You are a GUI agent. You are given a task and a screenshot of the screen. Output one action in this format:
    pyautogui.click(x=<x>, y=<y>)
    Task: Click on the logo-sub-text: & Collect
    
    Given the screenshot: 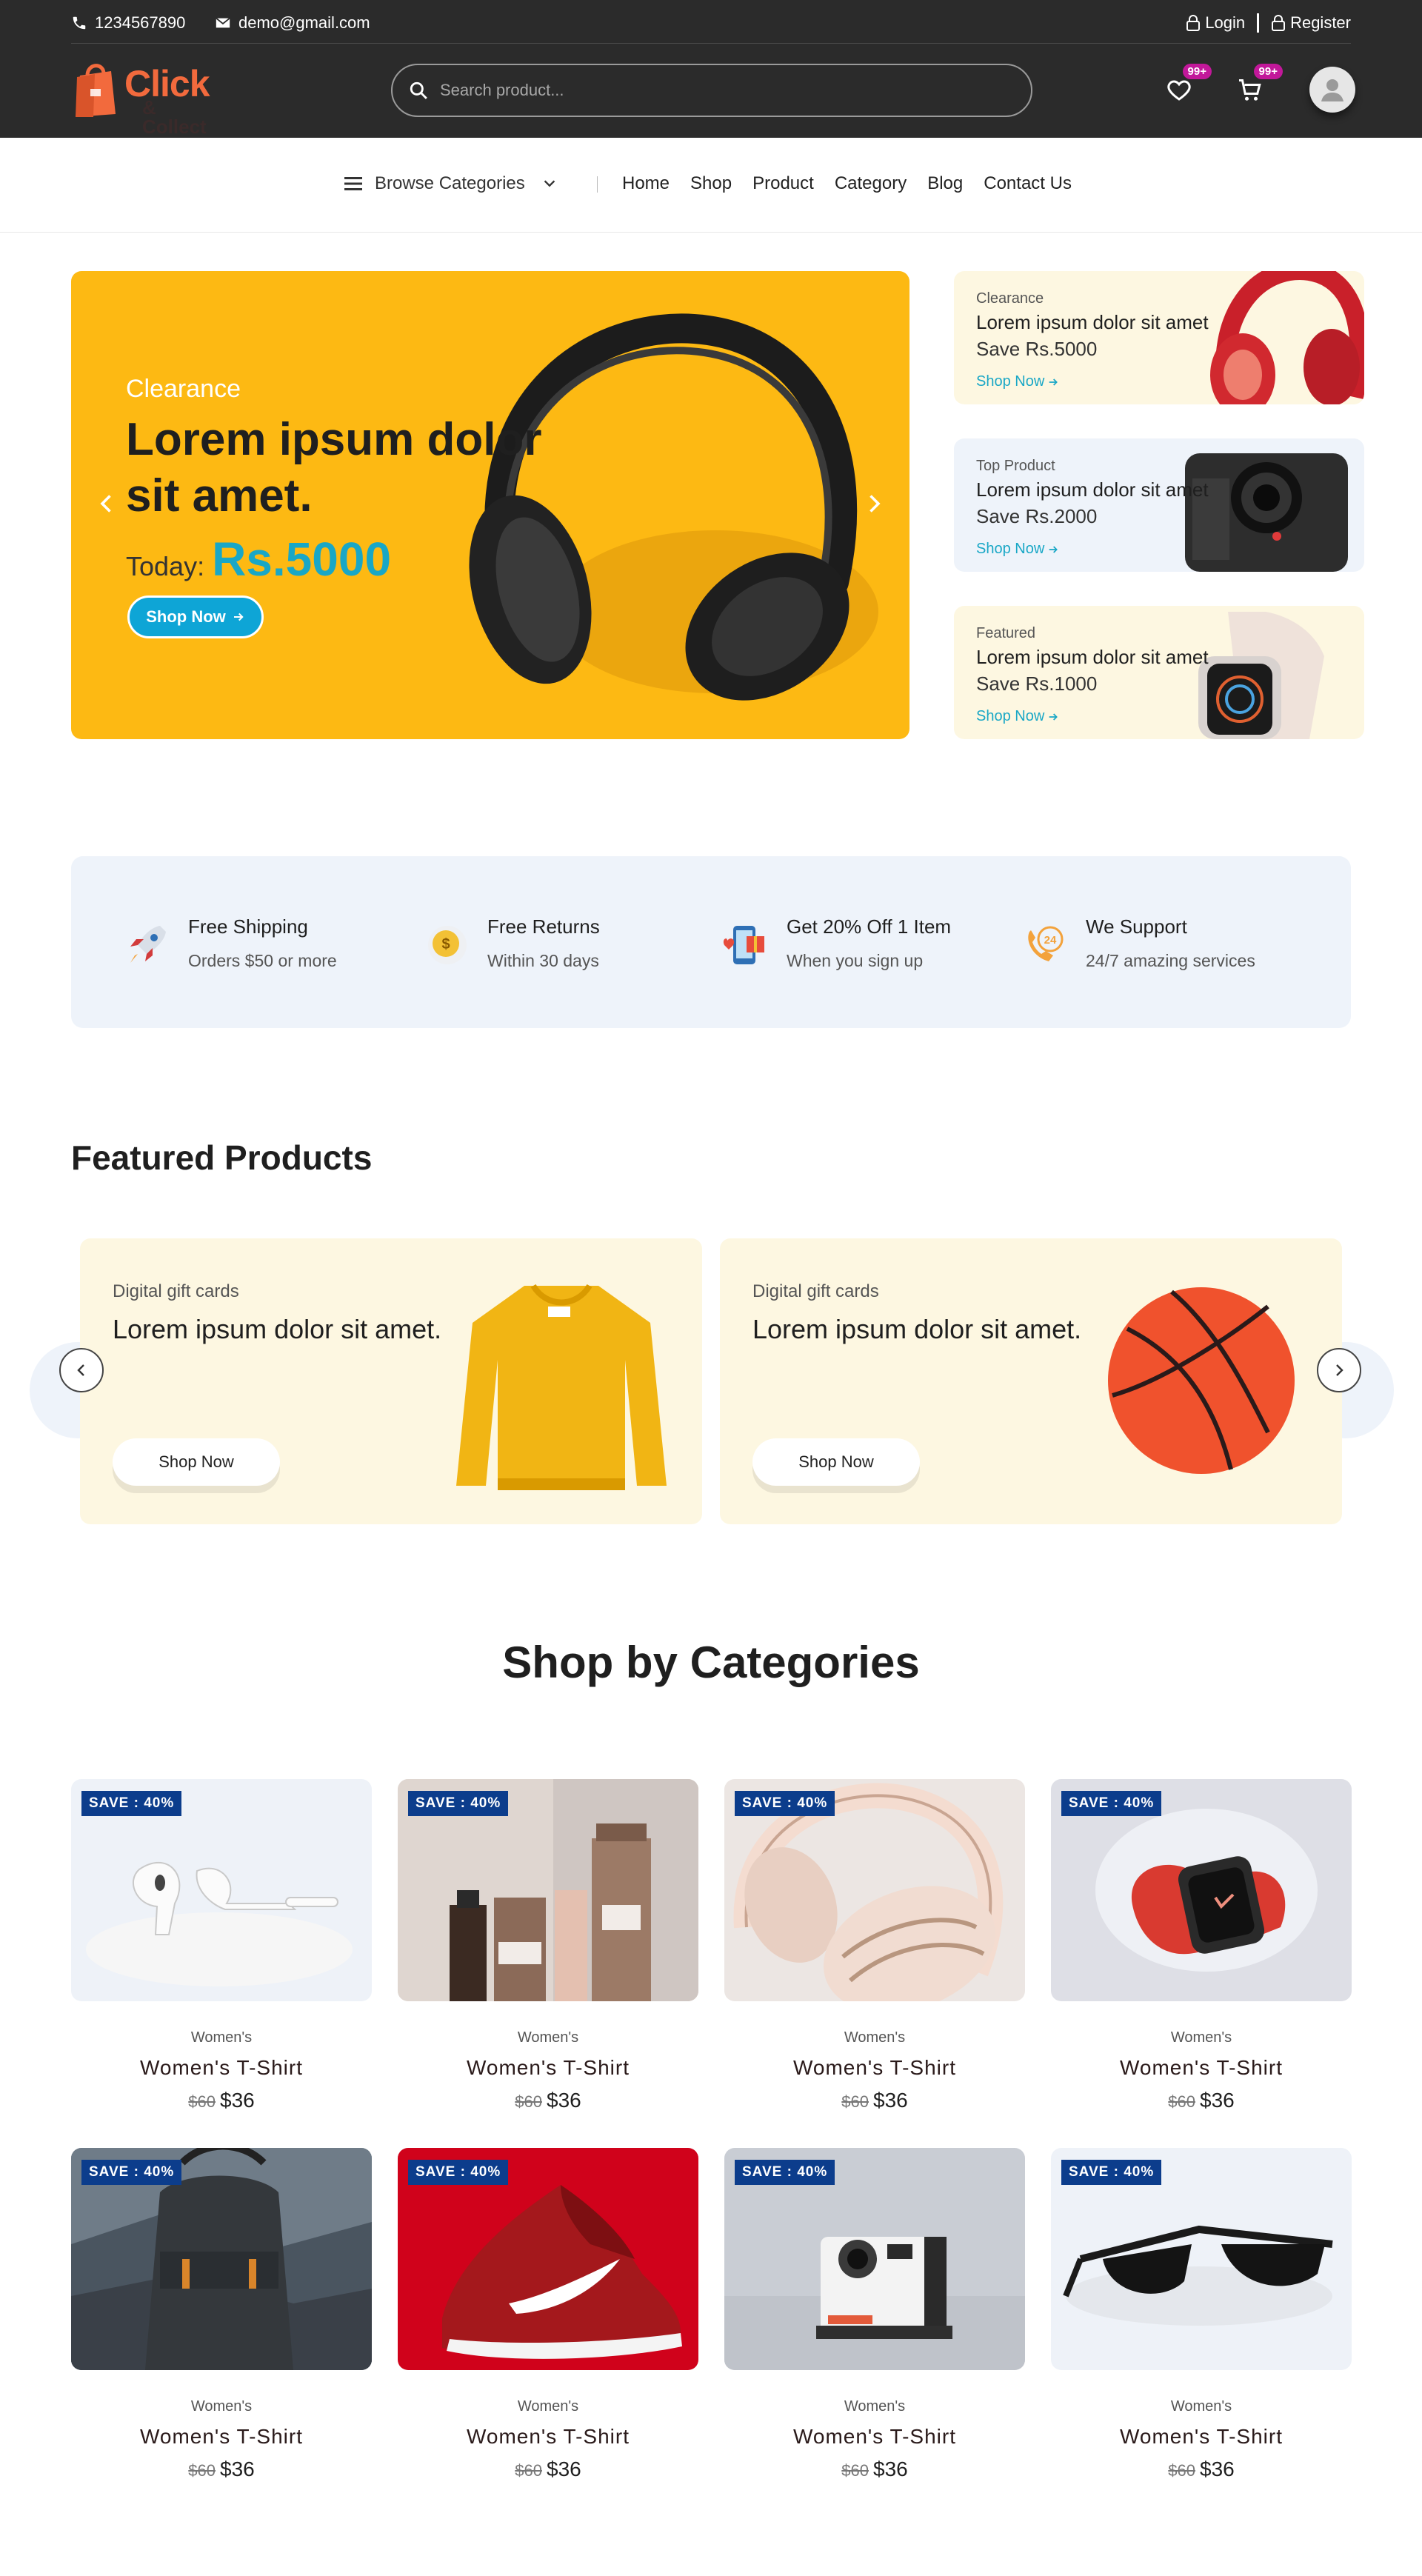 What is the action you would take?
    pyautogui.click(x=174, y=117)
    